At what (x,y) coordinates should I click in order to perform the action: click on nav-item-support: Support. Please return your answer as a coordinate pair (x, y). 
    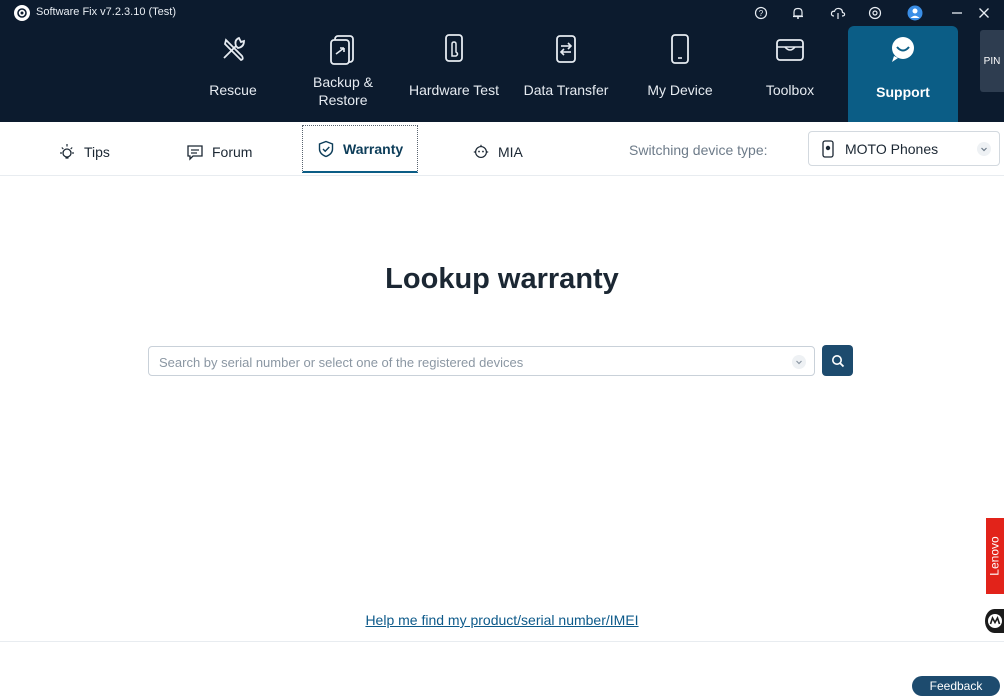
    Looking at the image, I should click on (903, 74).